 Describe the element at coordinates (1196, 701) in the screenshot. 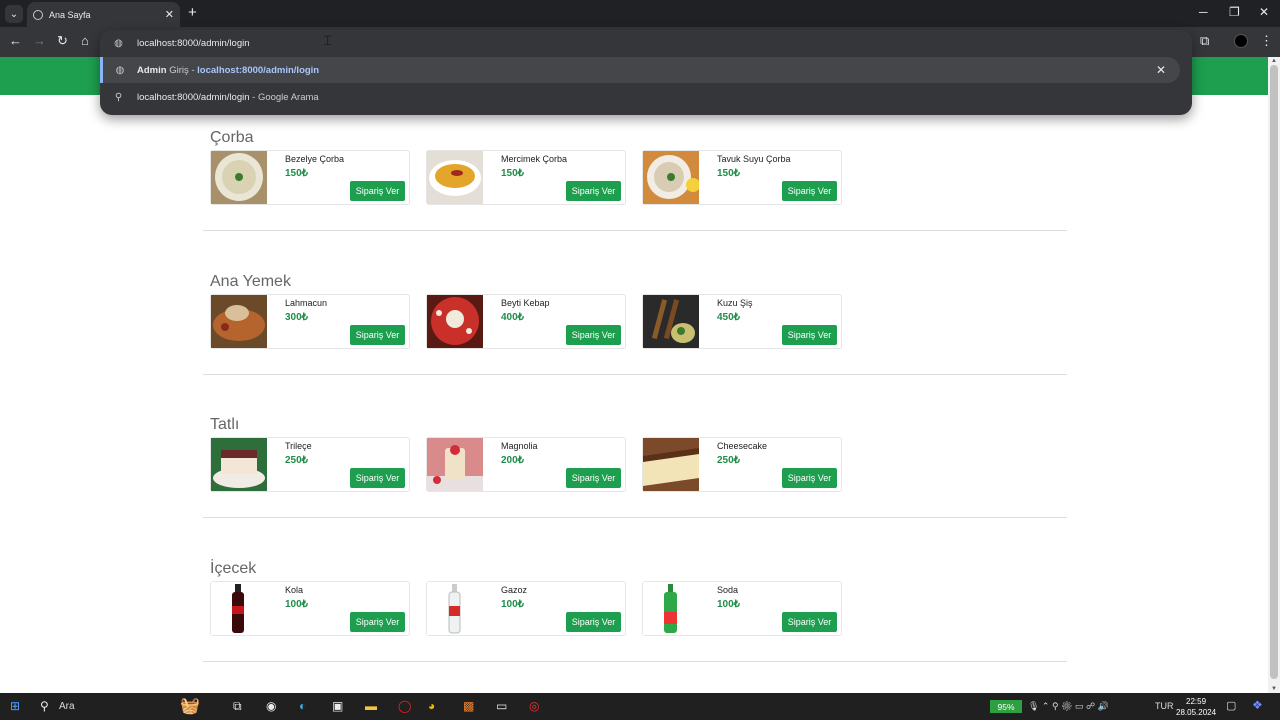

I see `clock-time: 22:59` at that location.